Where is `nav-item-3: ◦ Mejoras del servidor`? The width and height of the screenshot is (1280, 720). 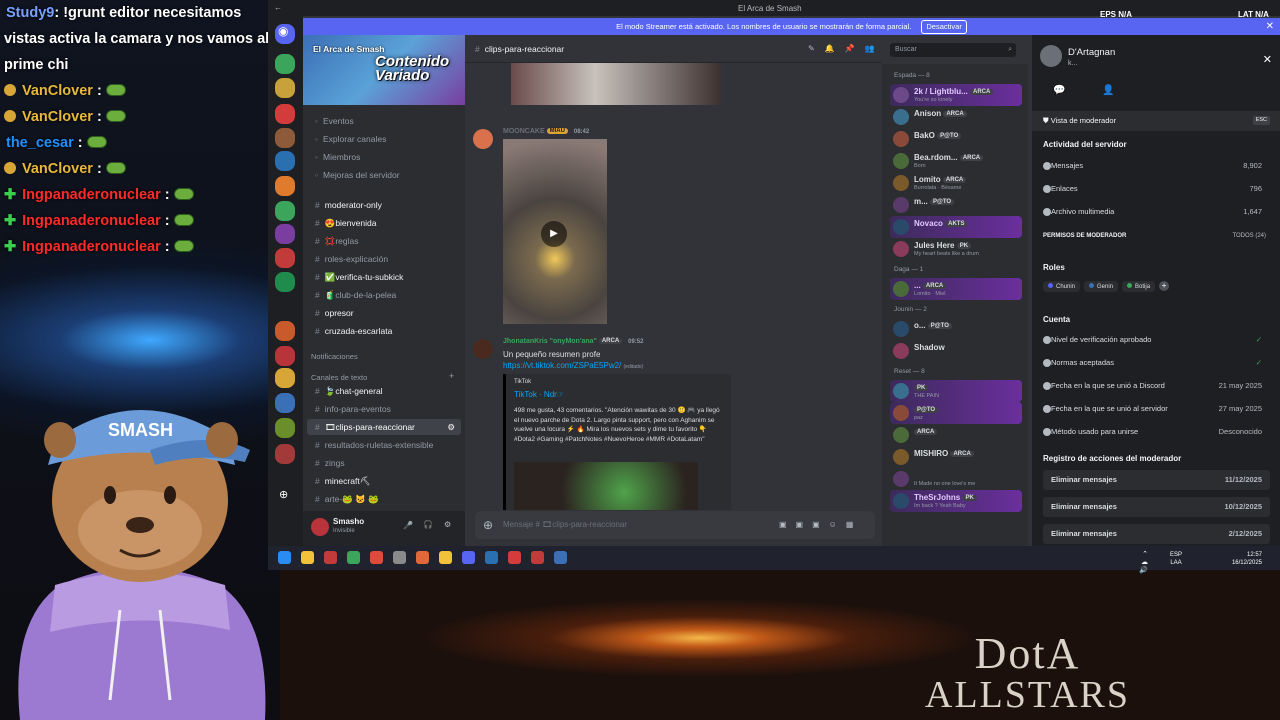 nav-item-3: ◦ Mejoras del servidor is located at coordinates (384, 175).